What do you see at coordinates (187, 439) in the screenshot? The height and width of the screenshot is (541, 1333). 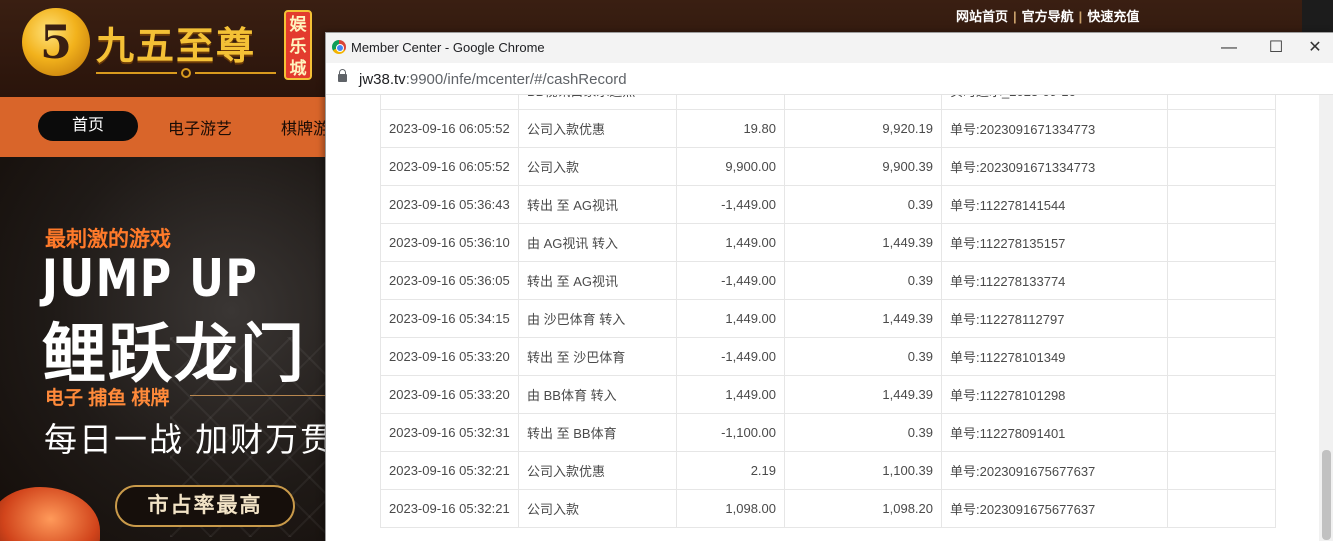 I see `banner-slogan: 每日一战 加财万贯` at bounding box center [187, 439].